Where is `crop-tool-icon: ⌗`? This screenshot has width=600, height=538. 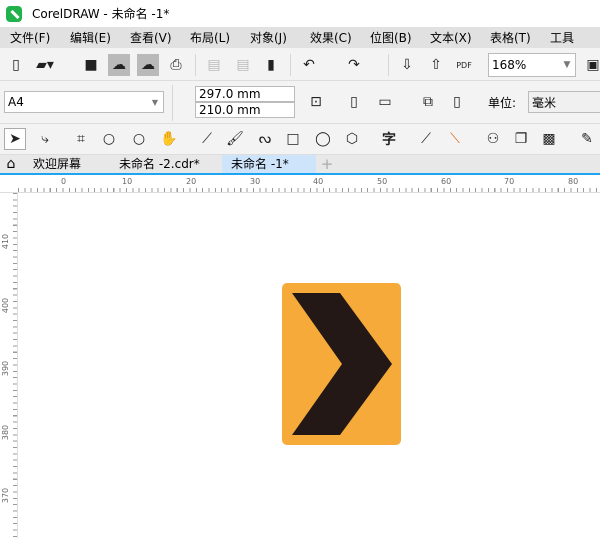
crop-tool-icon: ⌗ is located at coordinates (81, 139).